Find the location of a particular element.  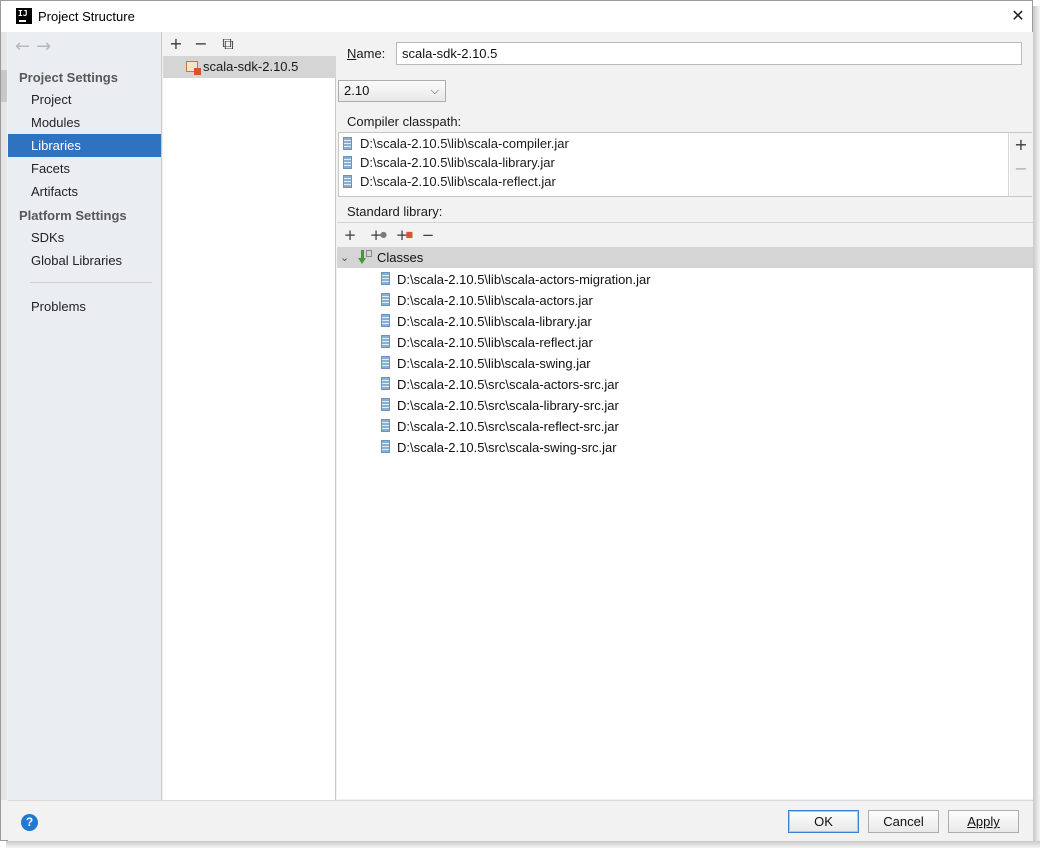

nav-item-modules: Modules is located at coordinates (84, 122).